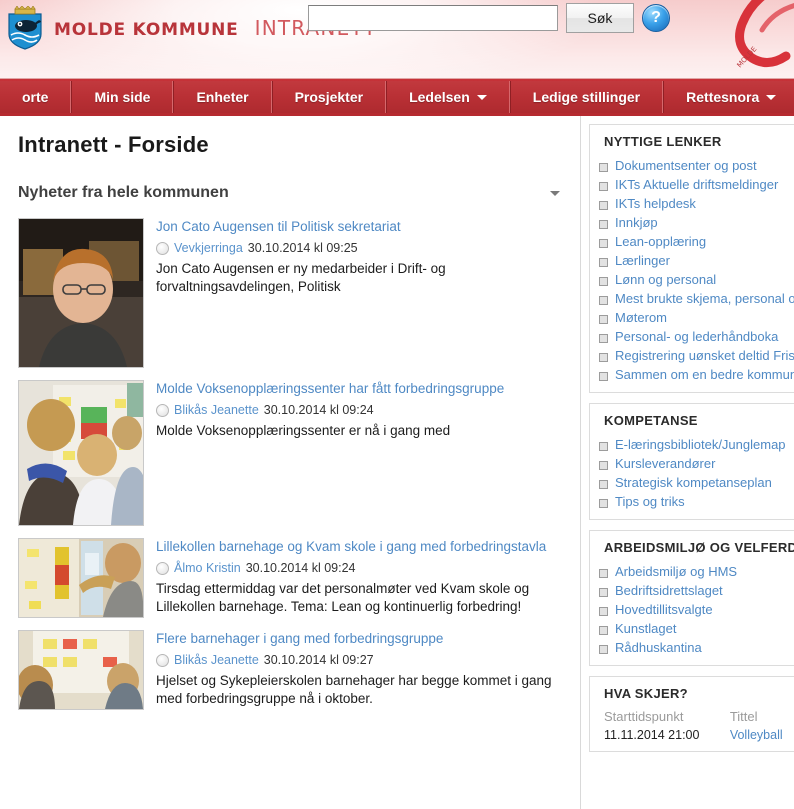  I want to click on sidebar-link-label: Tips og triks, so click(650, 501).